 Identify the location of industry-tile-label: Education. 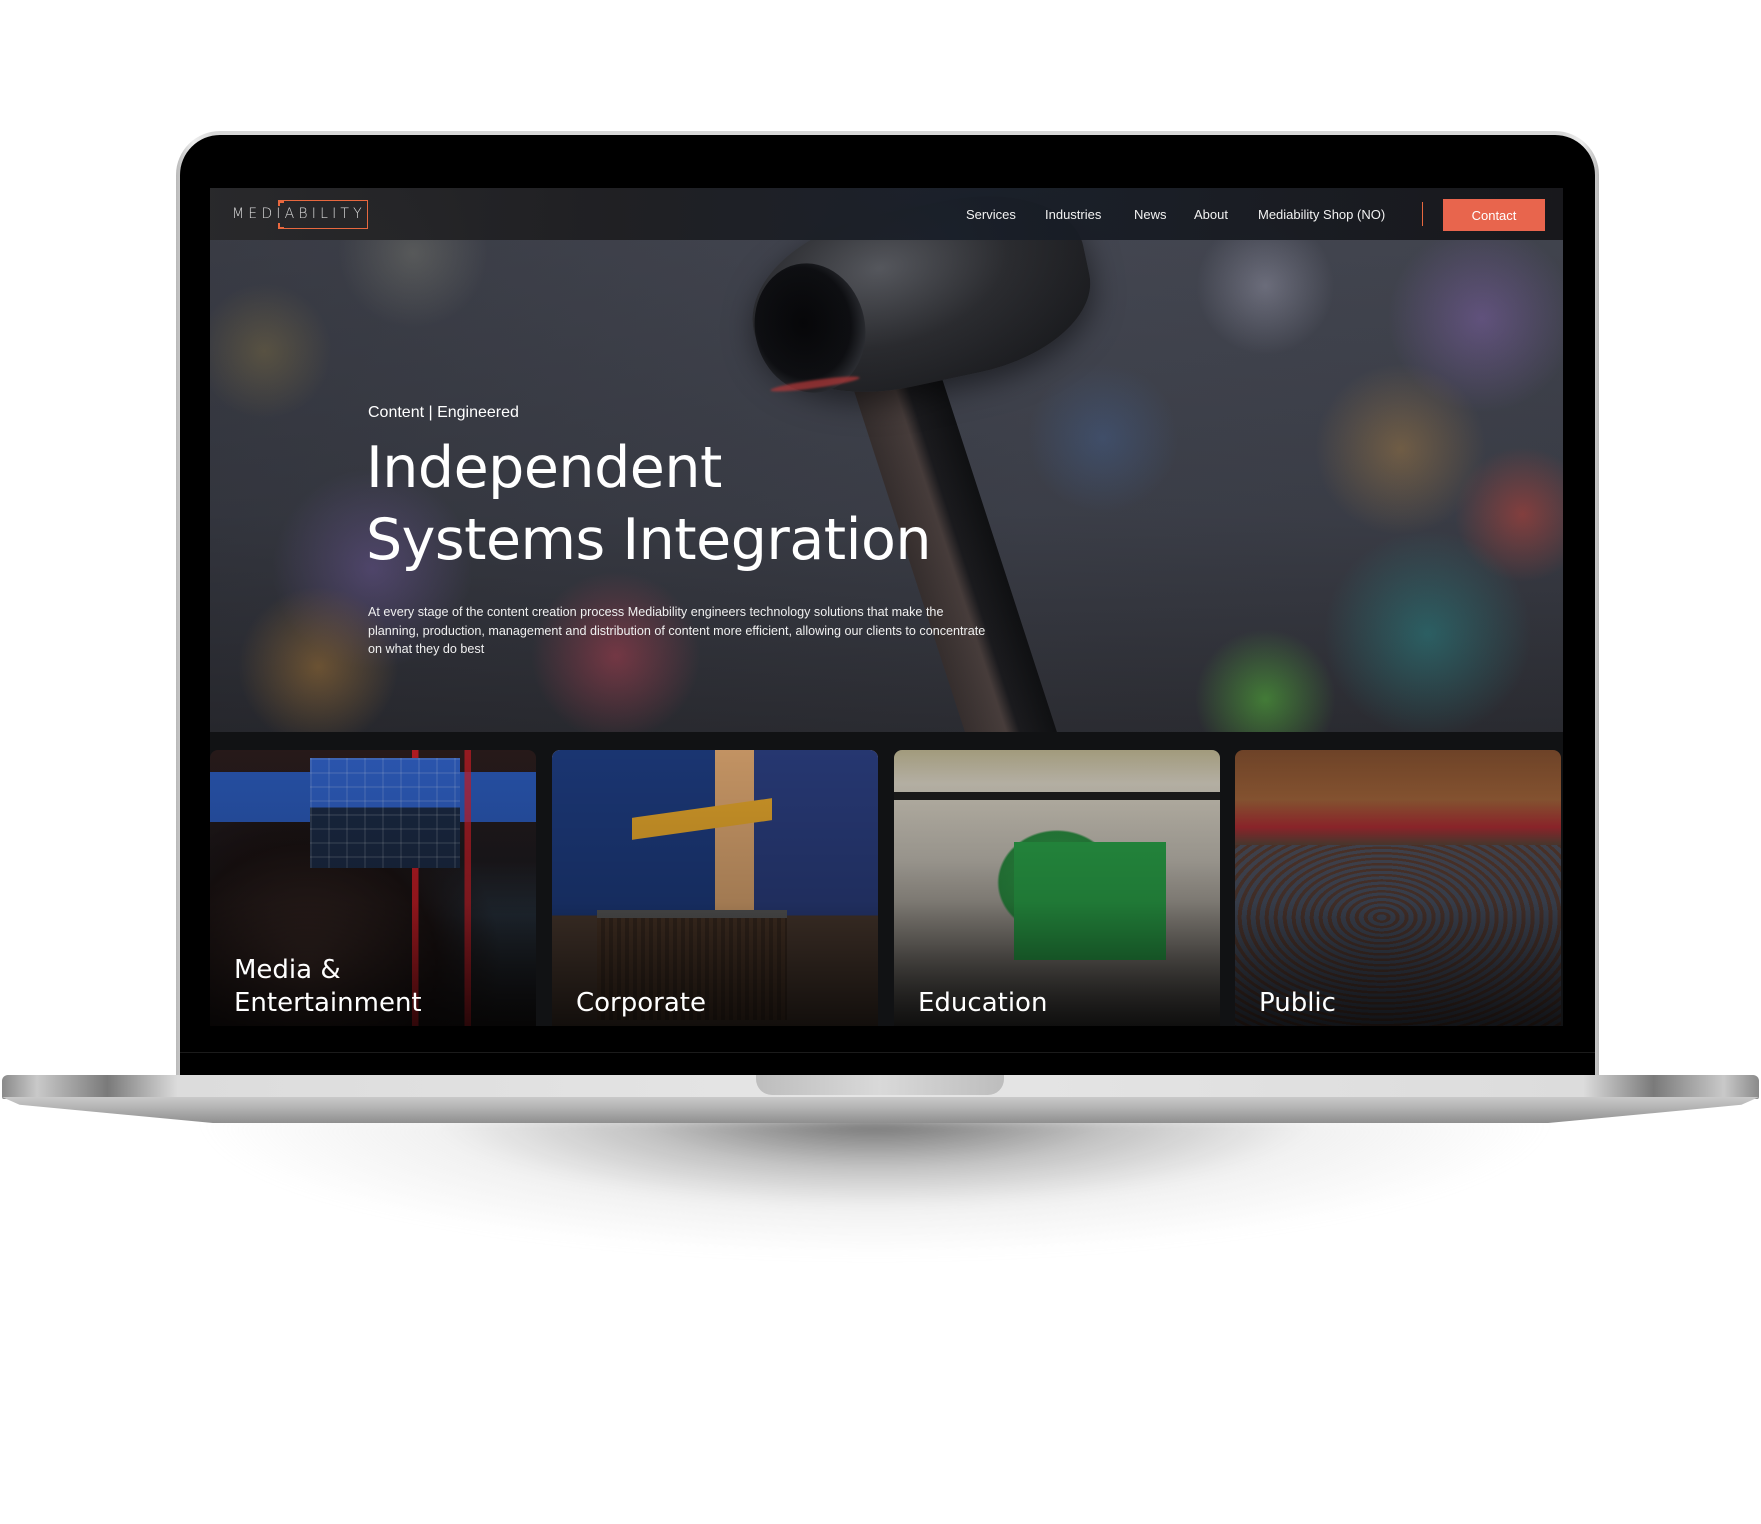
(983, 1003).